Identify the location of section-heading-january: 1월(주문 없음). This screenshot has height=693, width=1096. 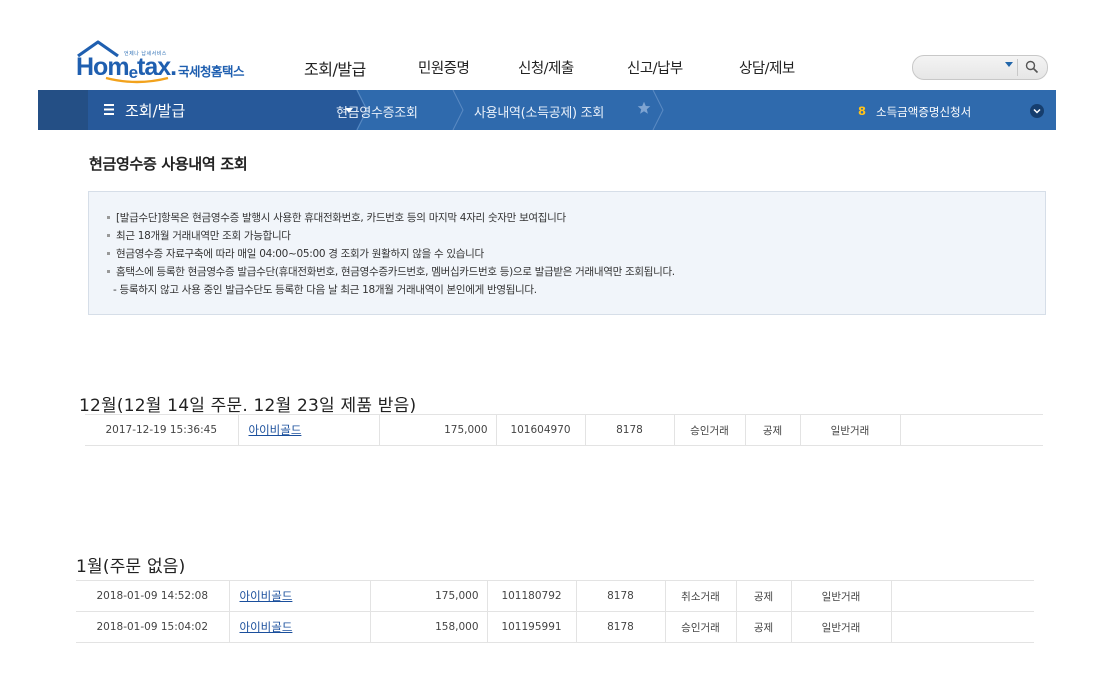
(131, 567).